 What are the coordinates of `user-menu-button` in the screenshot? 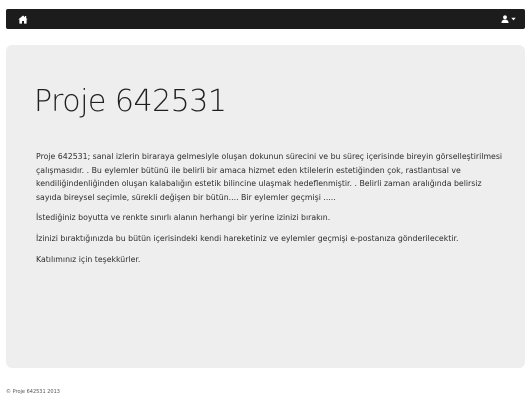 It's located at (508, 19).